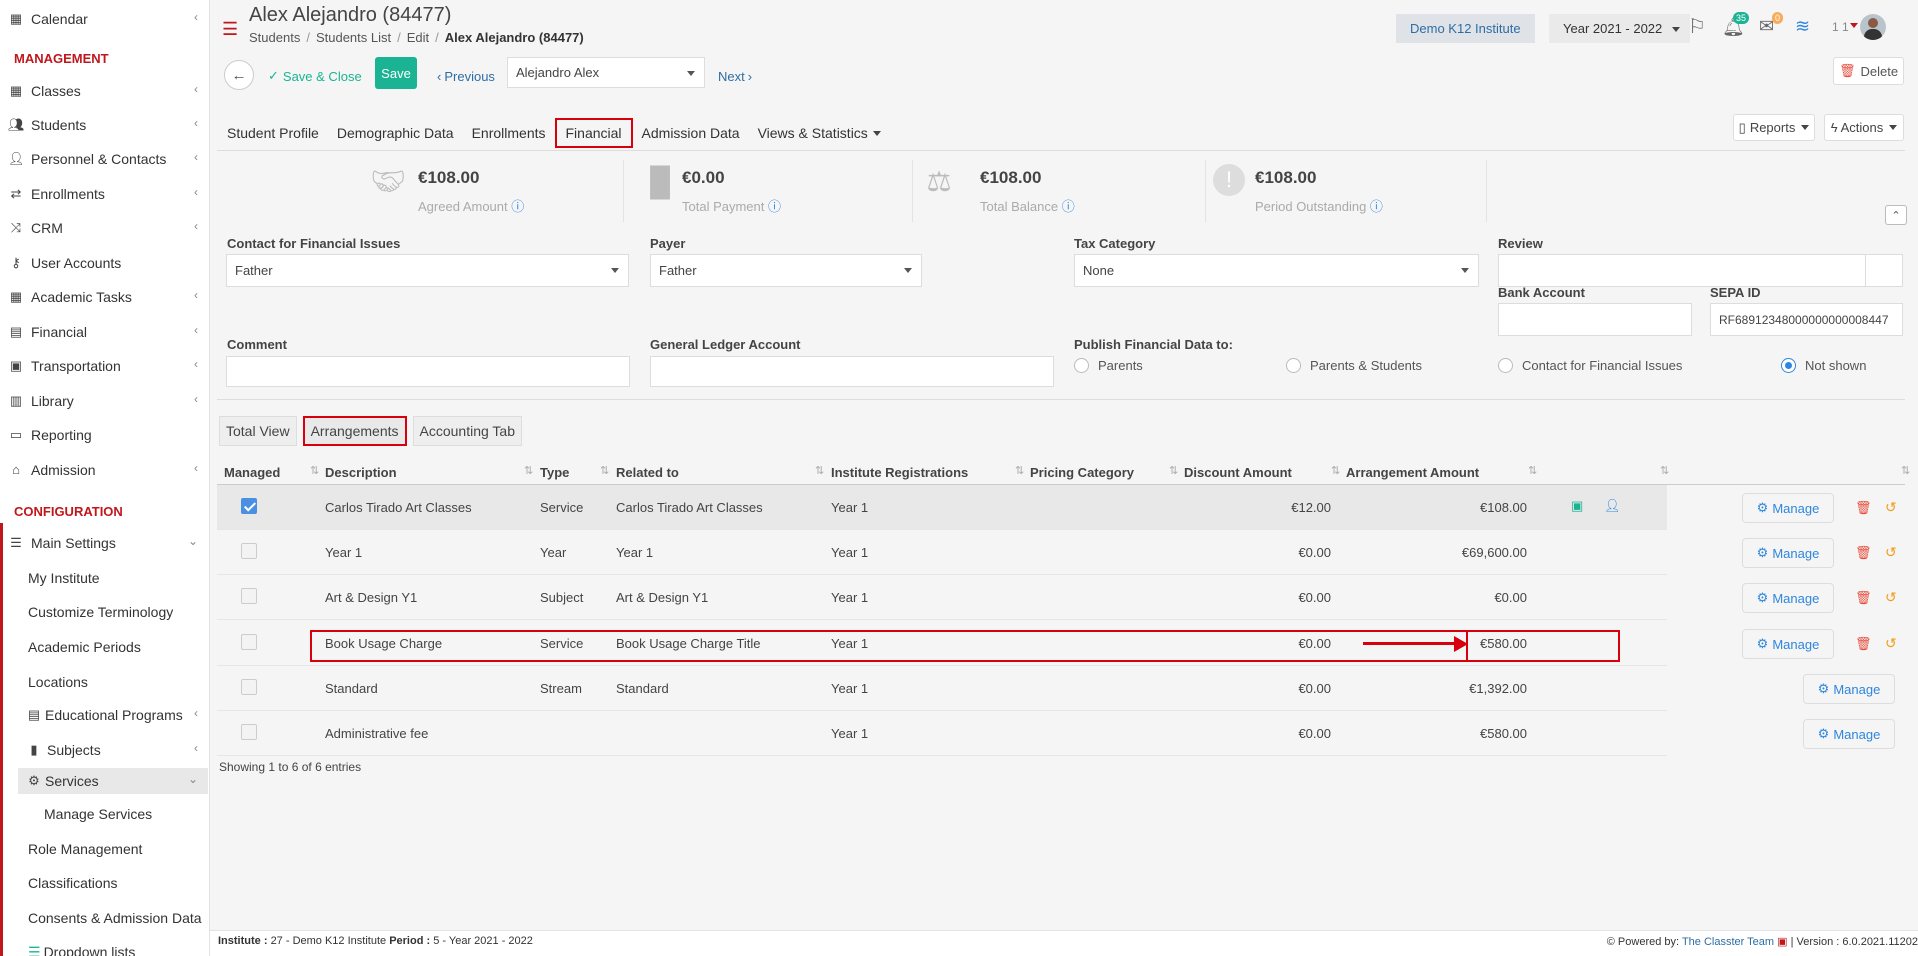  Describe the element at coordinates (104, 263) in the screenshot. I see `sidebar-item-user-accounts: ⚷ User Accounts` at that location.